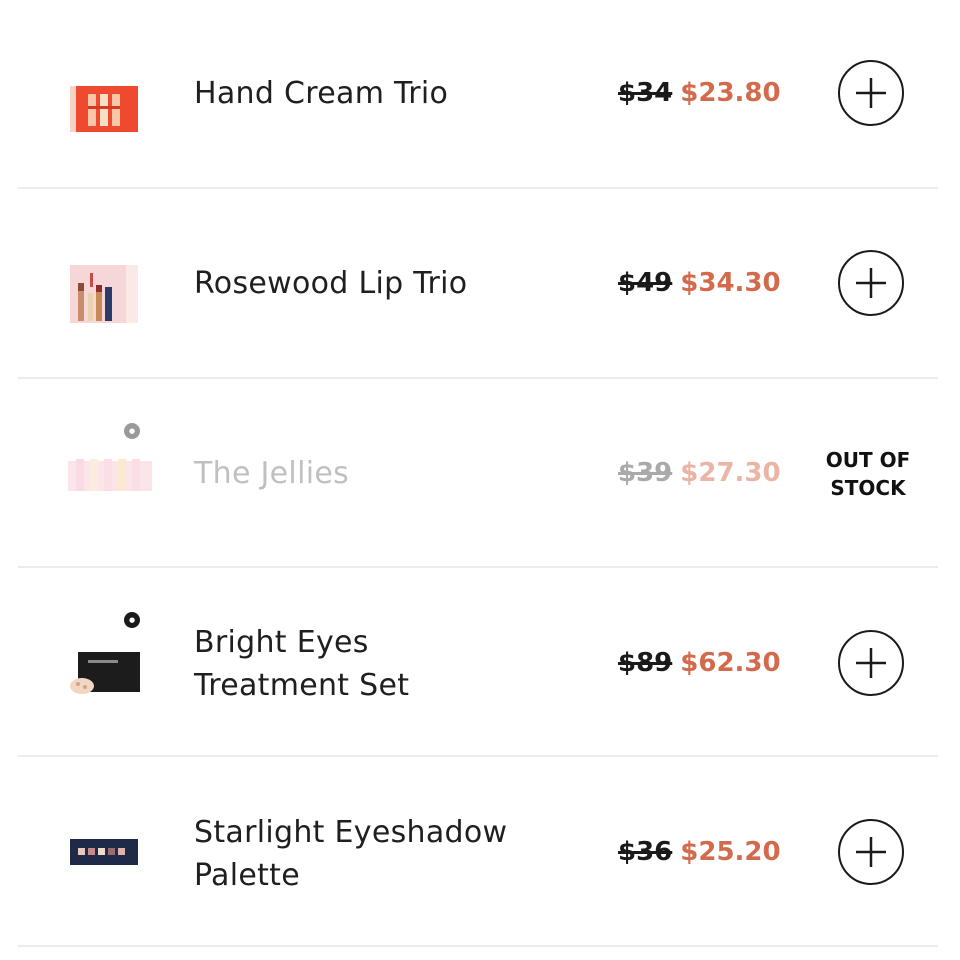 The image size is (960, 960). I want to click on product-price: $36 $25.20, so click(718, 852).